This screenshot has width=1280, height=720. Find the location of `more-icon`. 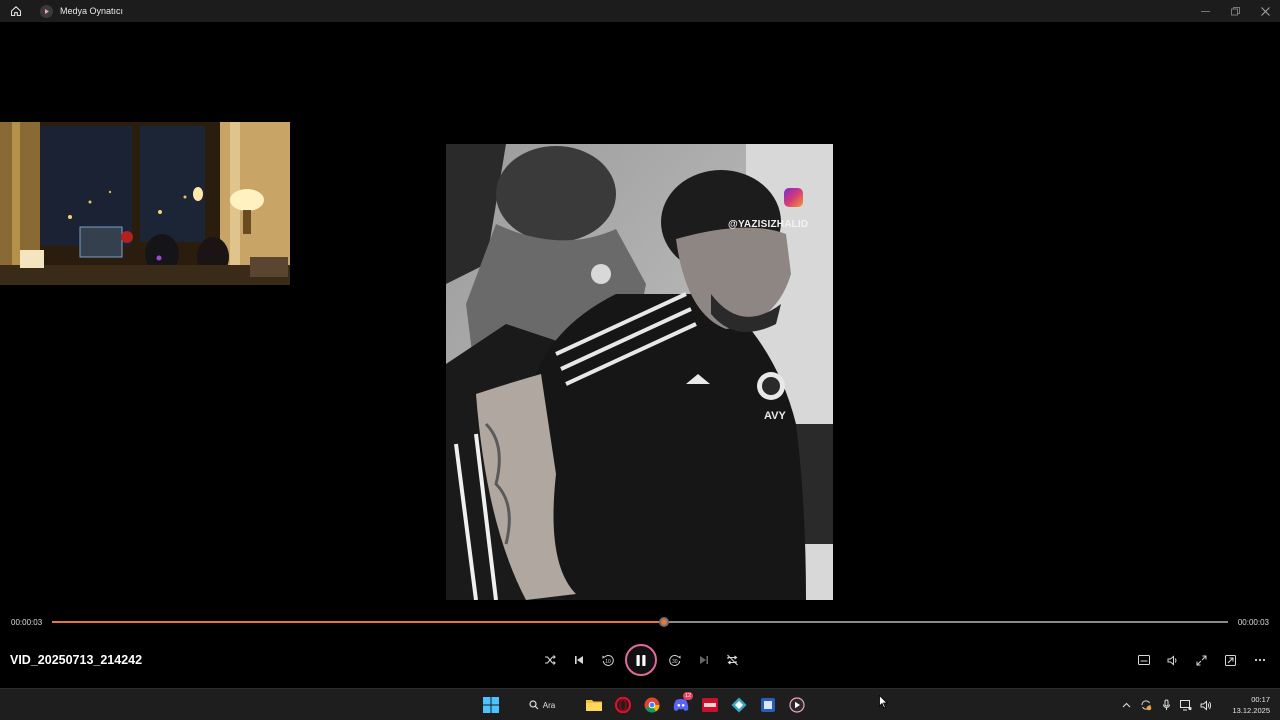

more-icon is located at coordinates (1259, 660).